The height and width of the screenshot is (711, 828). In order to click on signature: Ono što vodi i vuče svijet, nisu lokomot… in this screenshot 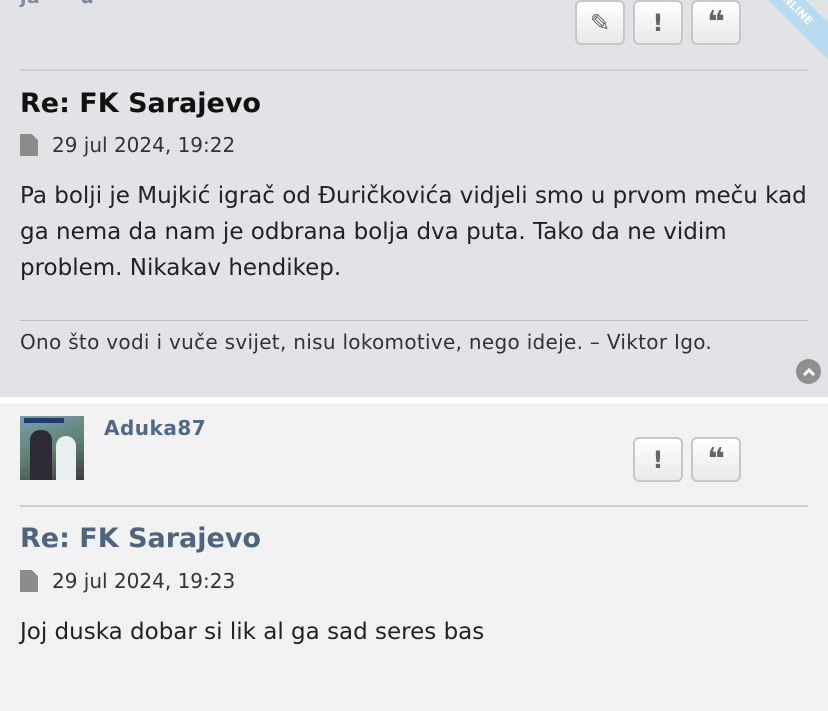, I will do `click(366, 342)`.